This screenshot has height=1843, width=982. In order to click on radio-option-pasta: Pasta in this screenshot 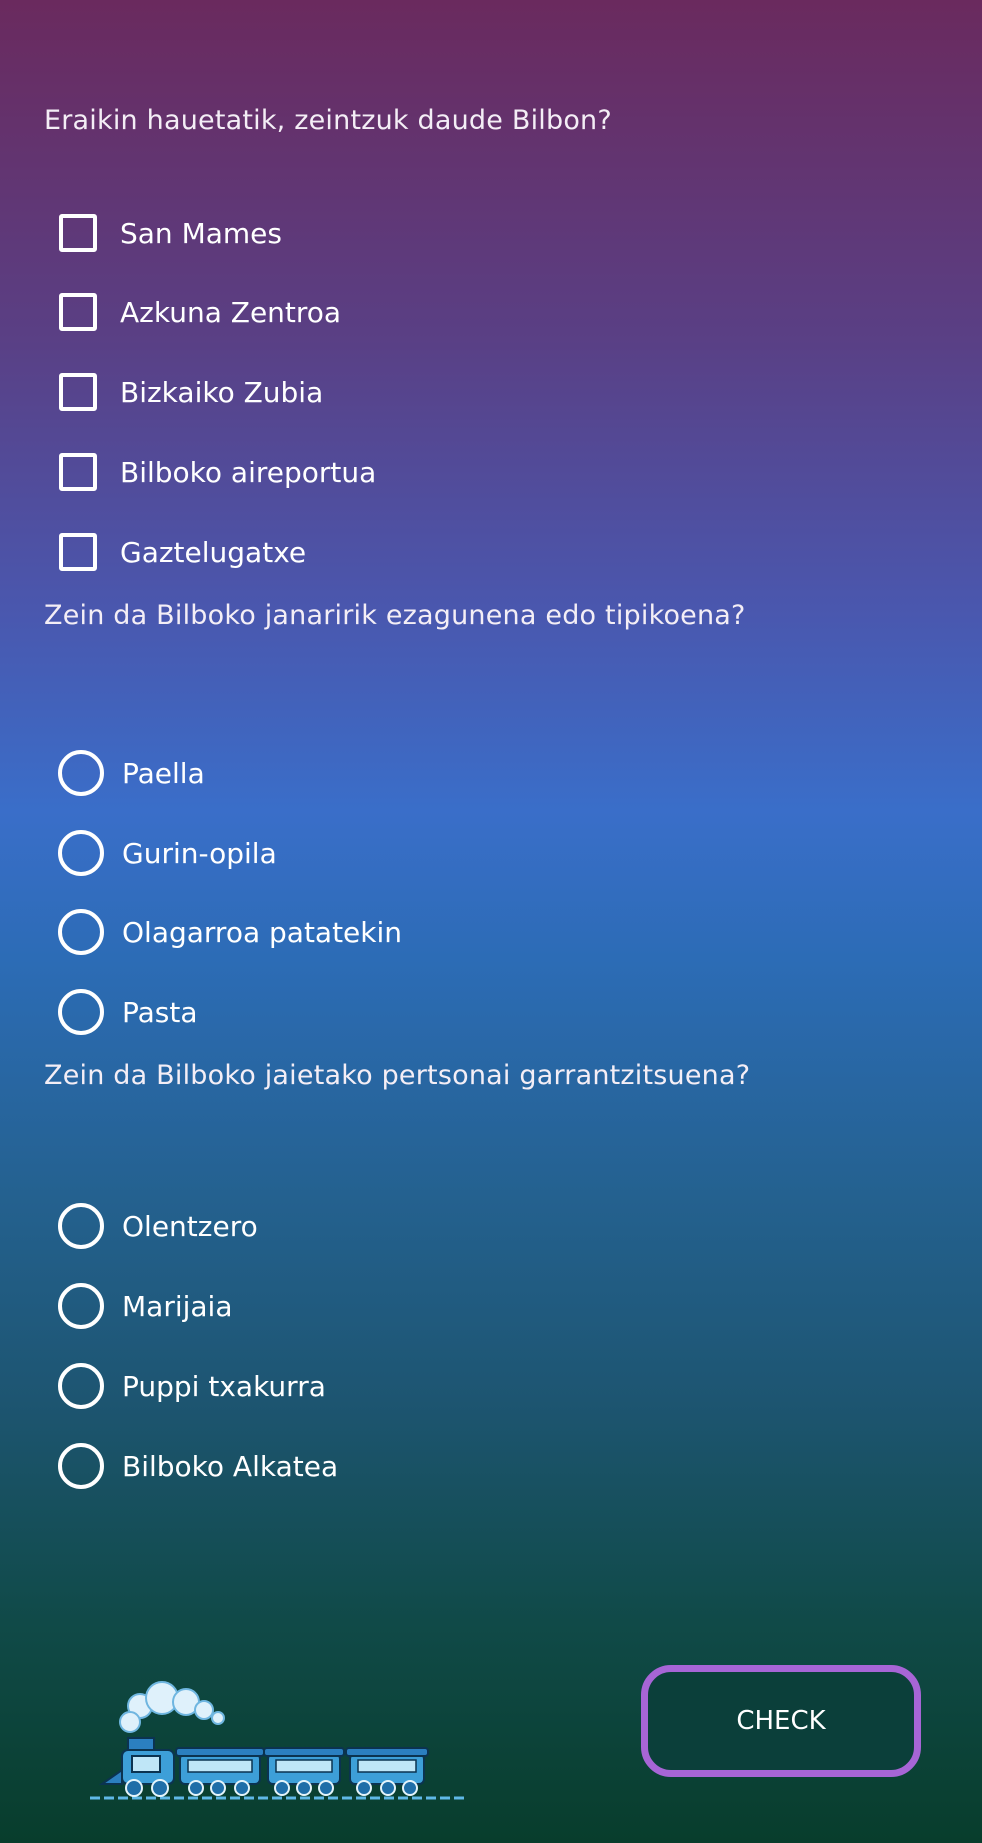, I will do `click(128, 1012)`.